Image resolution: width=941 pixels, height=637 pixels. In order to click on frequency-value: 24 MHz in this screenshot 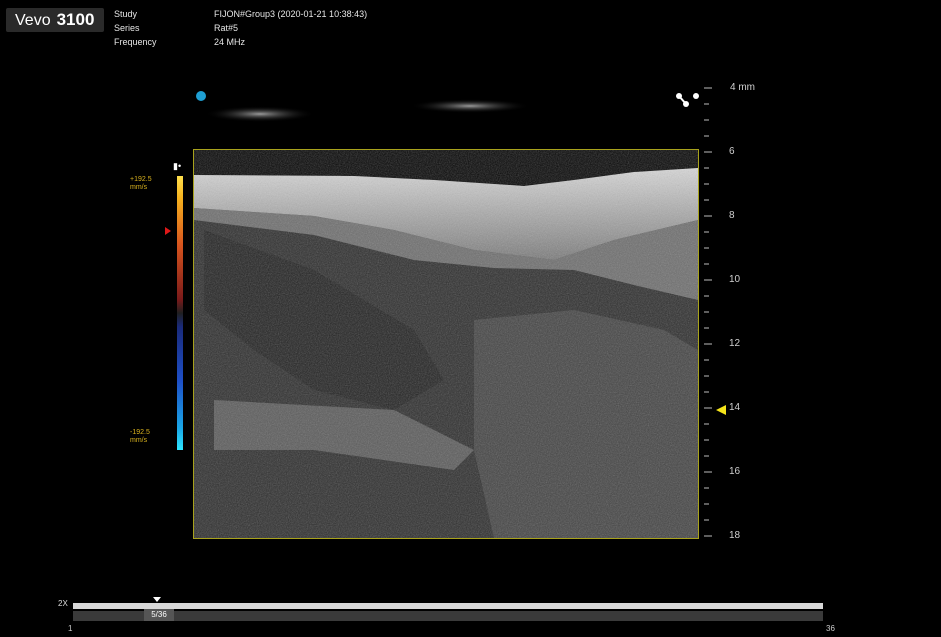, I will do `click(230, 42)`.